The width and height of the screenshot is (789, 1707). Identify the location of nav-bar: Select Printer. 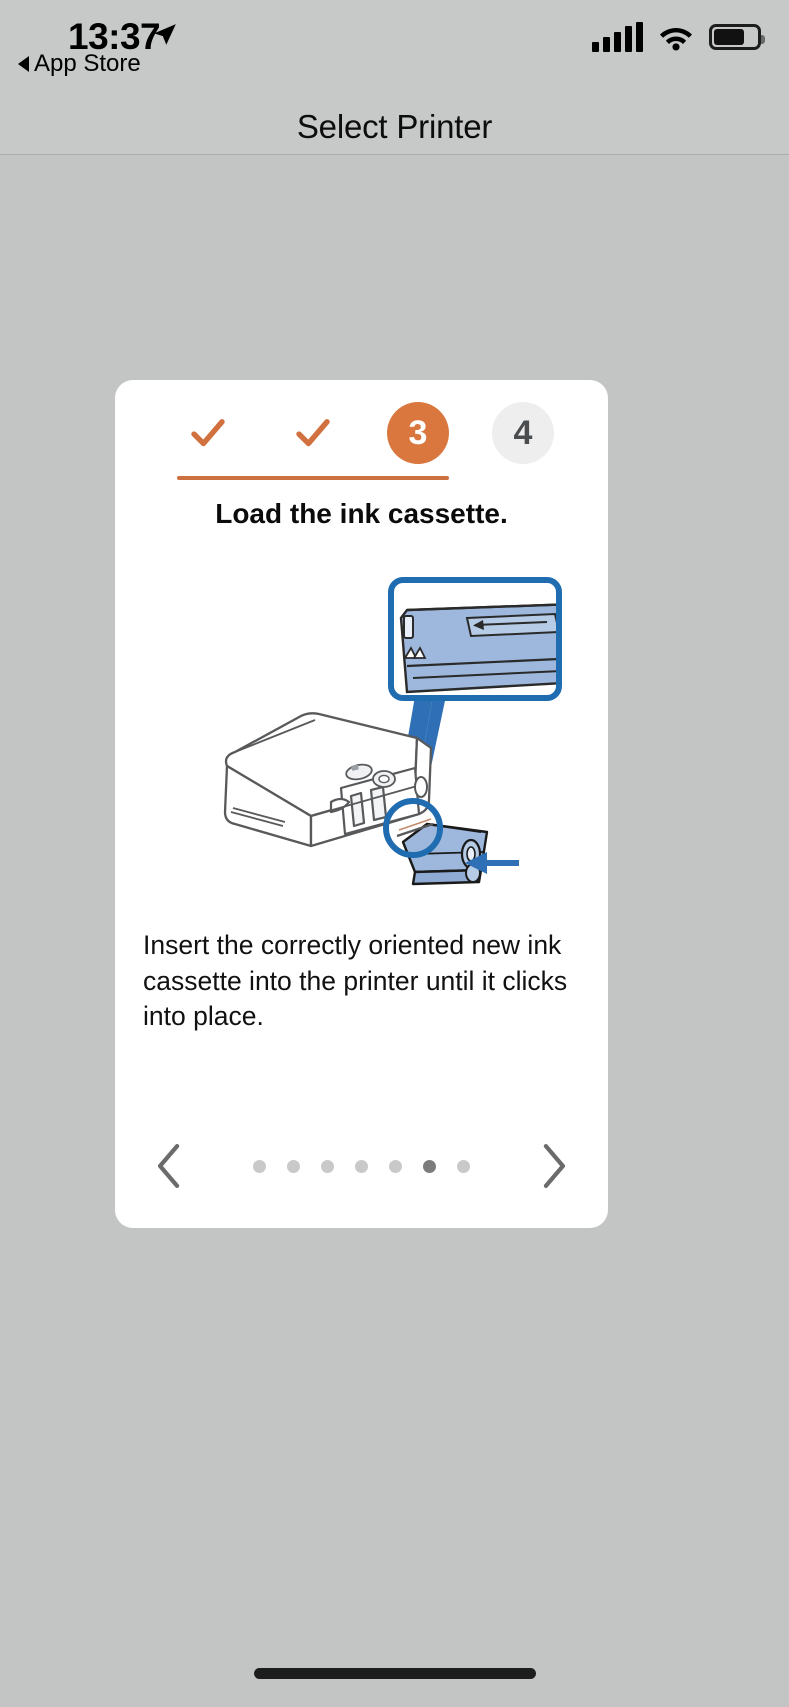
(394, 127).